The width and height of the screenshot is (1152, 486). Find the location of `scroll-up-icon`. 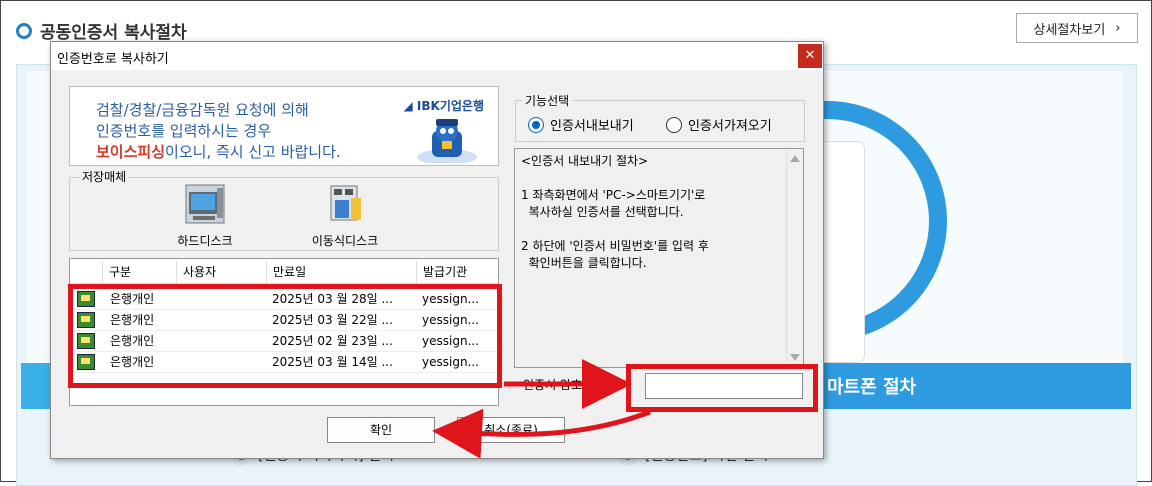

scroll-up-icon is located at coordinates (795, 158).